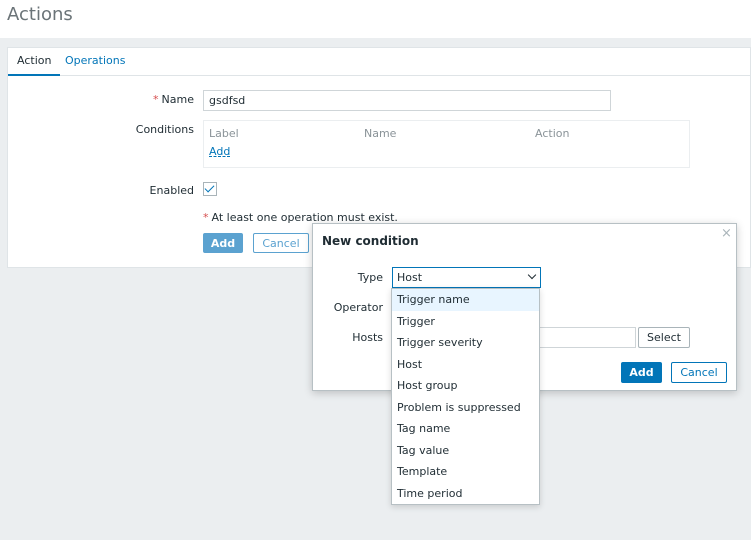 The height and width of the screenshot is (540, 751). I want to click on operator-label: Operator, so click(358, 307).